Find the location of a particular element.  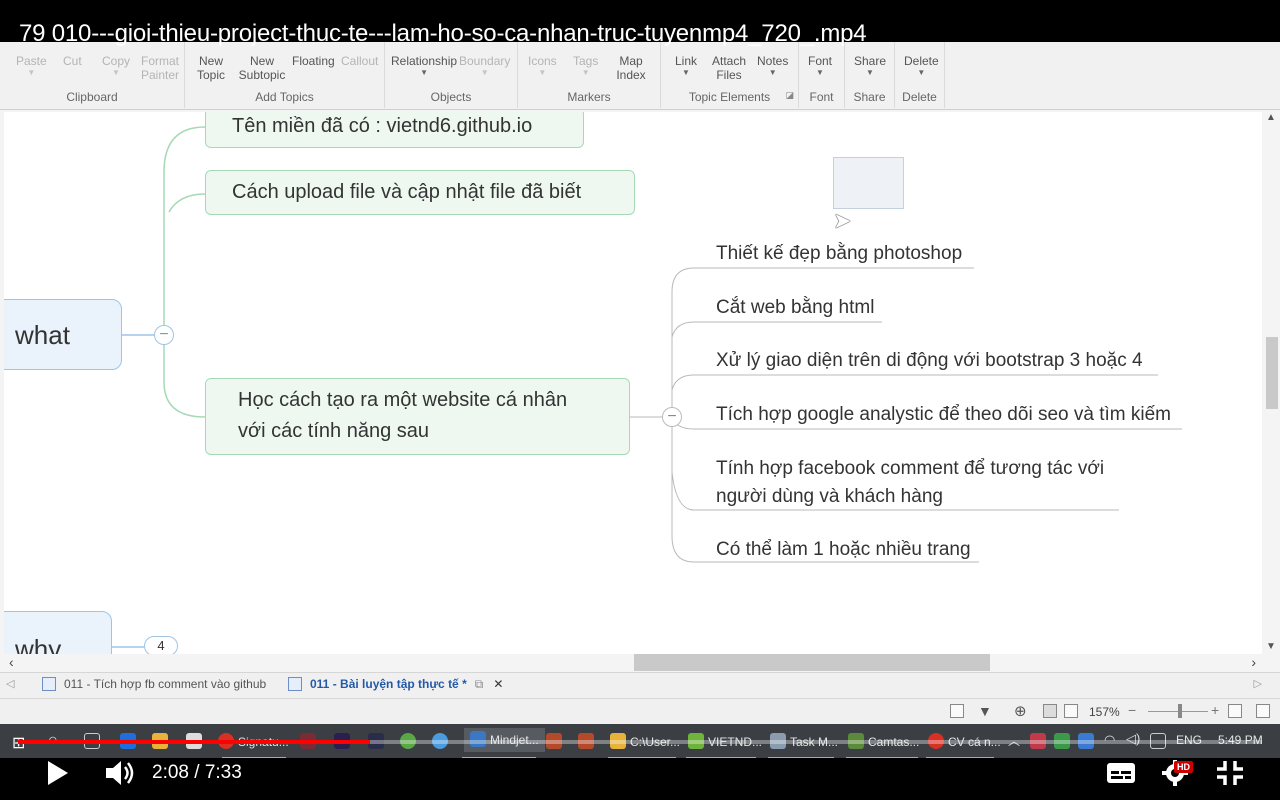

main-topic-why-text: why is located at coordinates (38, 644).